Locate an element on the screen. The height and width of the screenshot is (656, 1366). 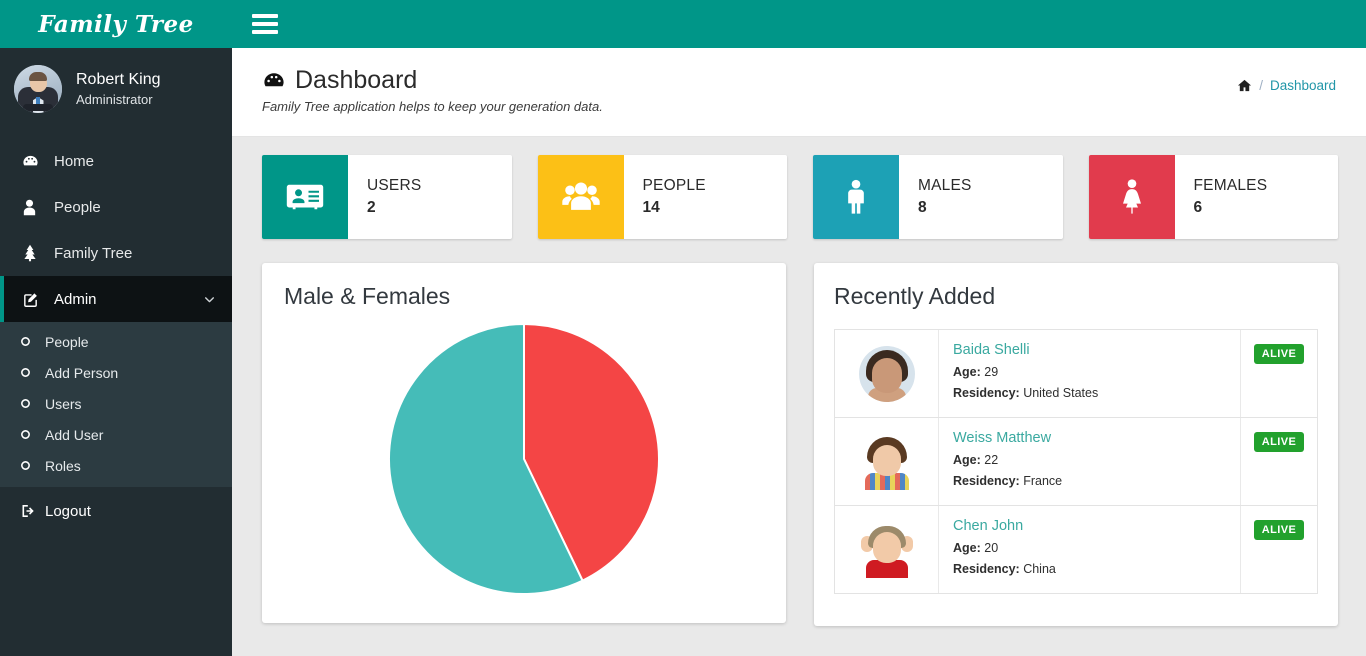
home-icon is located at coordinates (1244, 85).